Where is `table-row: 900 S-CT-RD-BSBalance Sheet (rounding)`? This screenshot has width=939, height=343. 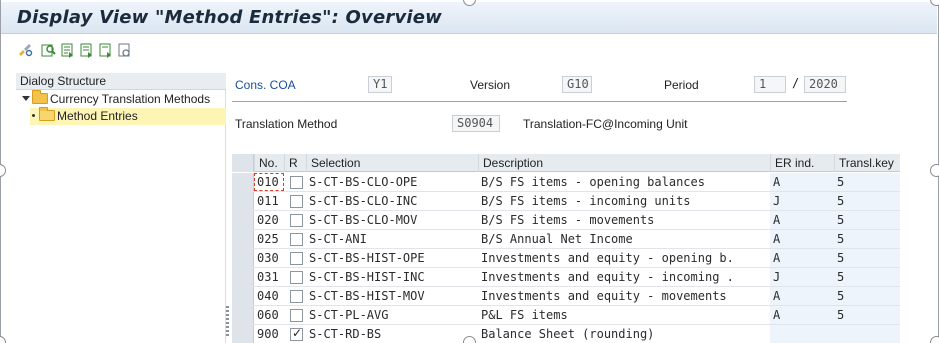 table-row: 900 S-CT-RD-BSBalance Sheet (rounding) is located at coordinates (566, 334).